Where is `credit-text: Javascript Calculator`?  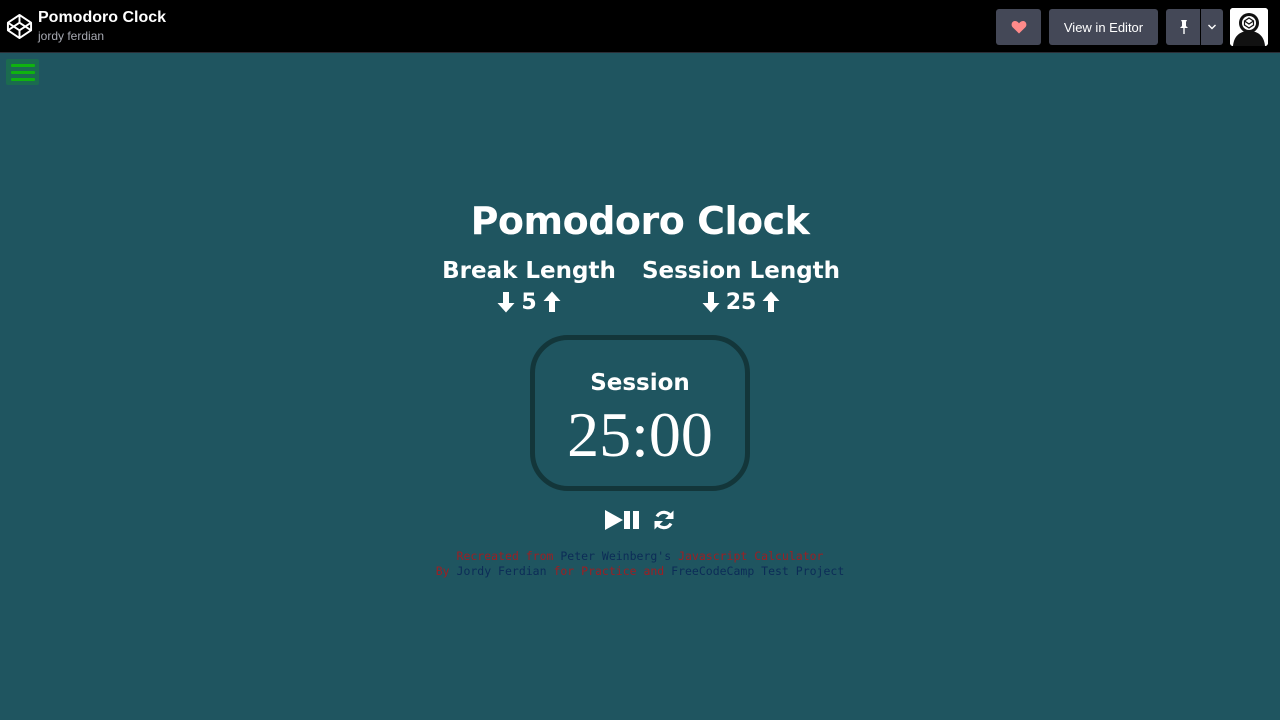 credit-text: Javascript Calculator is located at coordinates (747, 556).